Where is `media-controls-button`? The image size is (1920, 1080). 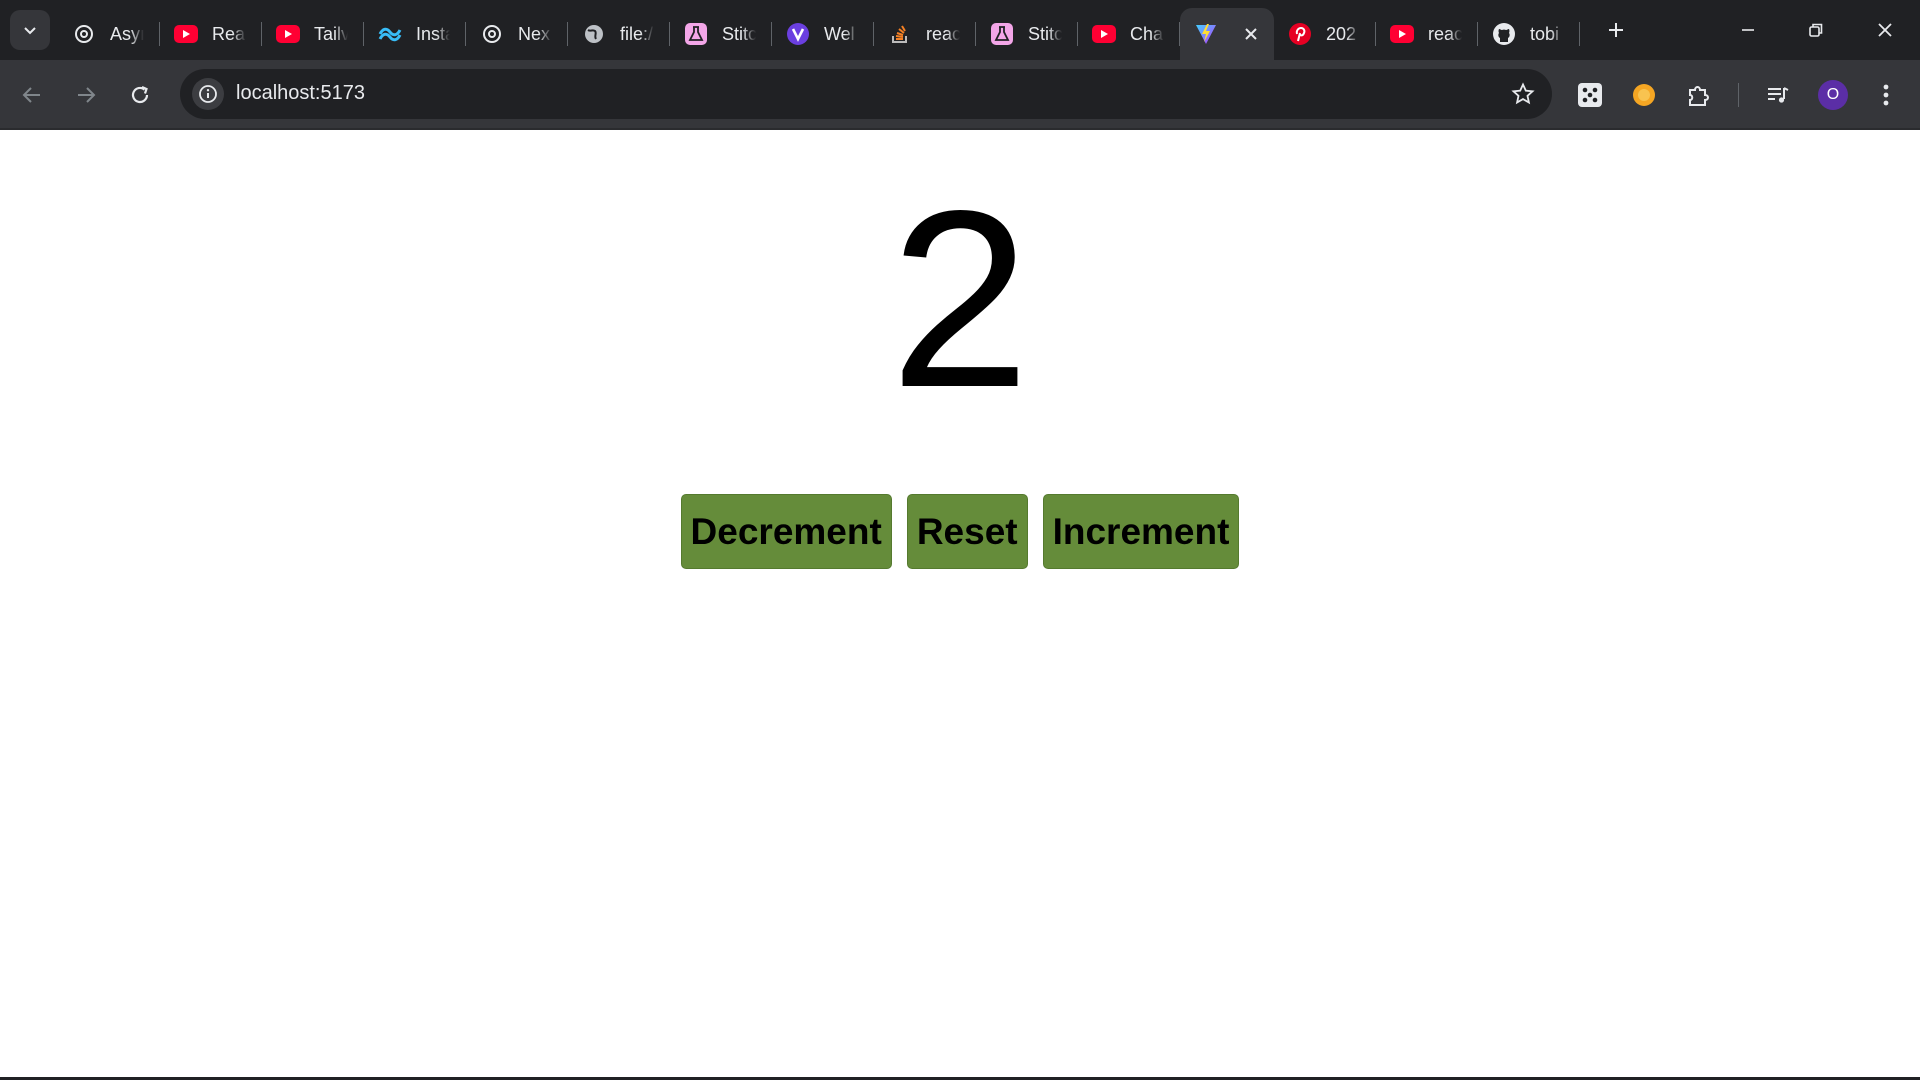
media-controls-button is located at coordinates (1778, 95).